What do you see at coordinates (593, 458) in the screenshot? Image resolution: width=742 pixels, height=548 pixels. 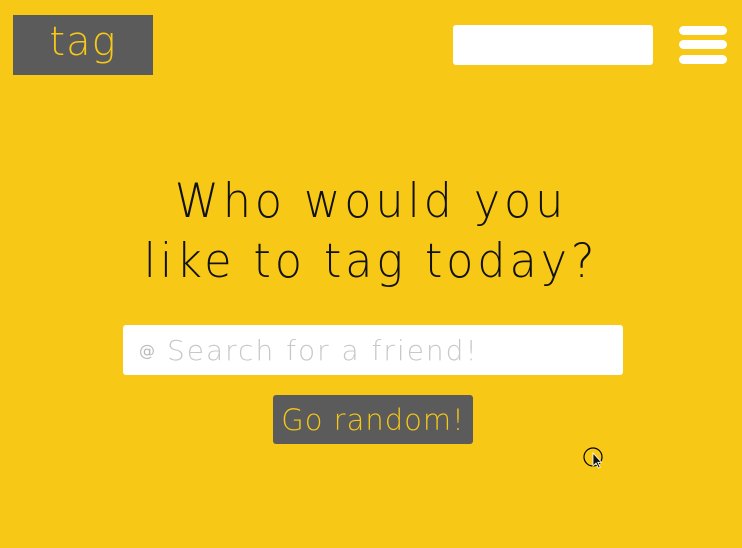 I see `mouse-pointer-icon` at bounding box center [593, 458].